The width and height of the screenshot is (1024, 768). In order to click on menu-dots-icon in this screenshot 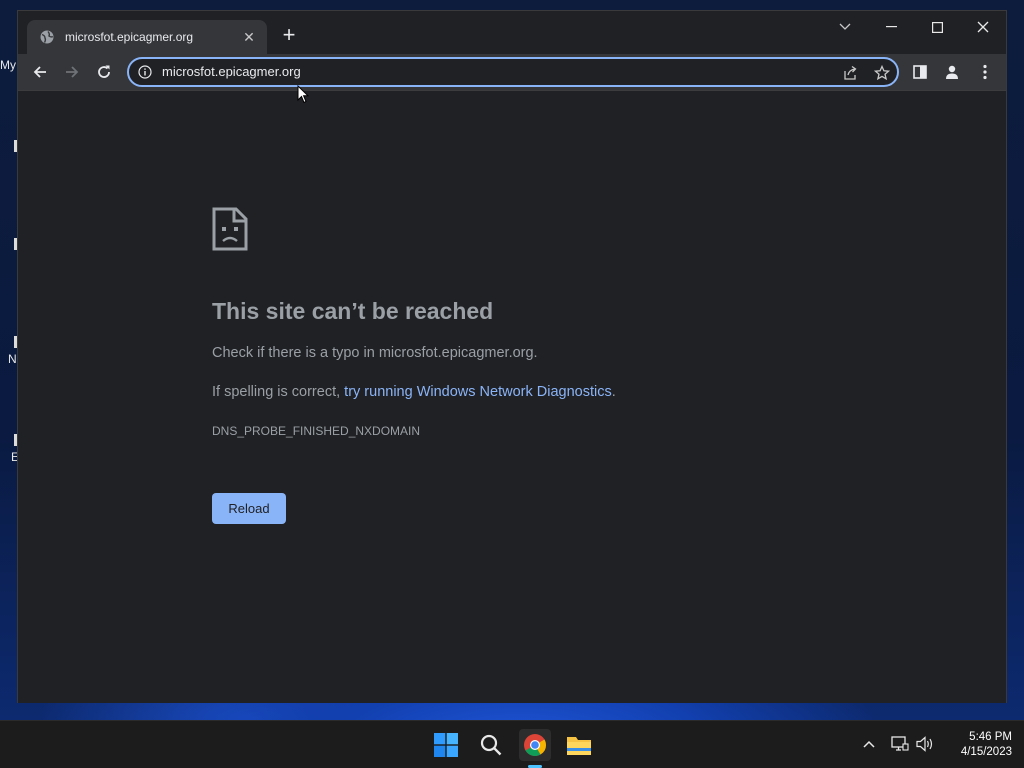, I will do `click(985, 72)`.